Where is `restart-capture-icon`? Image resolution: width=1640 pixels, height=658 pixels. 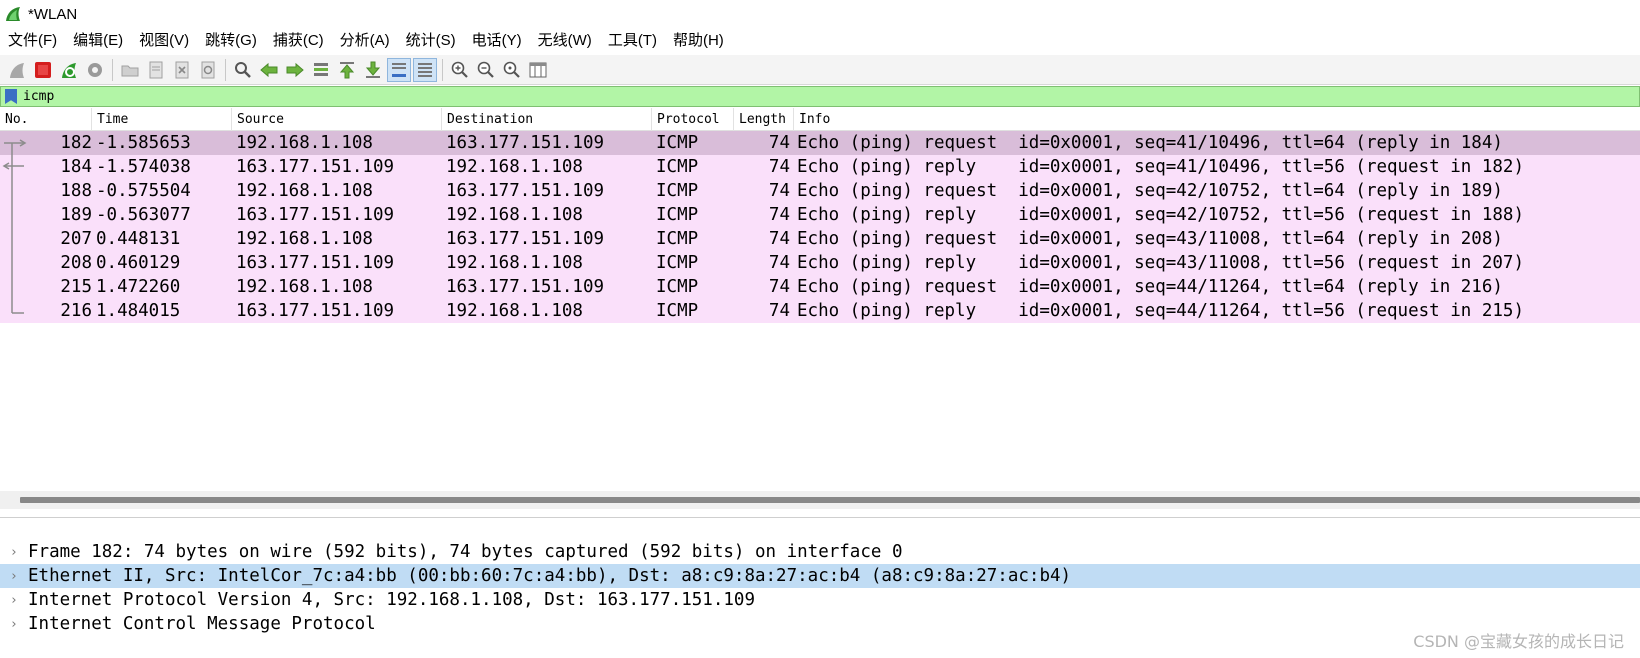 restart-capture-icon is located at coordinates (69, 70).